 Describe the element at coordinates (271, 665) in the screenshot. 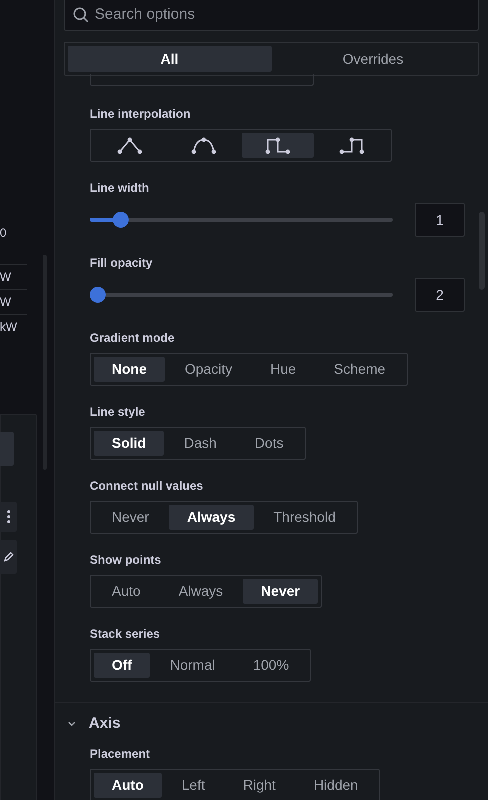

I see `radio-option: 100%` at that location.